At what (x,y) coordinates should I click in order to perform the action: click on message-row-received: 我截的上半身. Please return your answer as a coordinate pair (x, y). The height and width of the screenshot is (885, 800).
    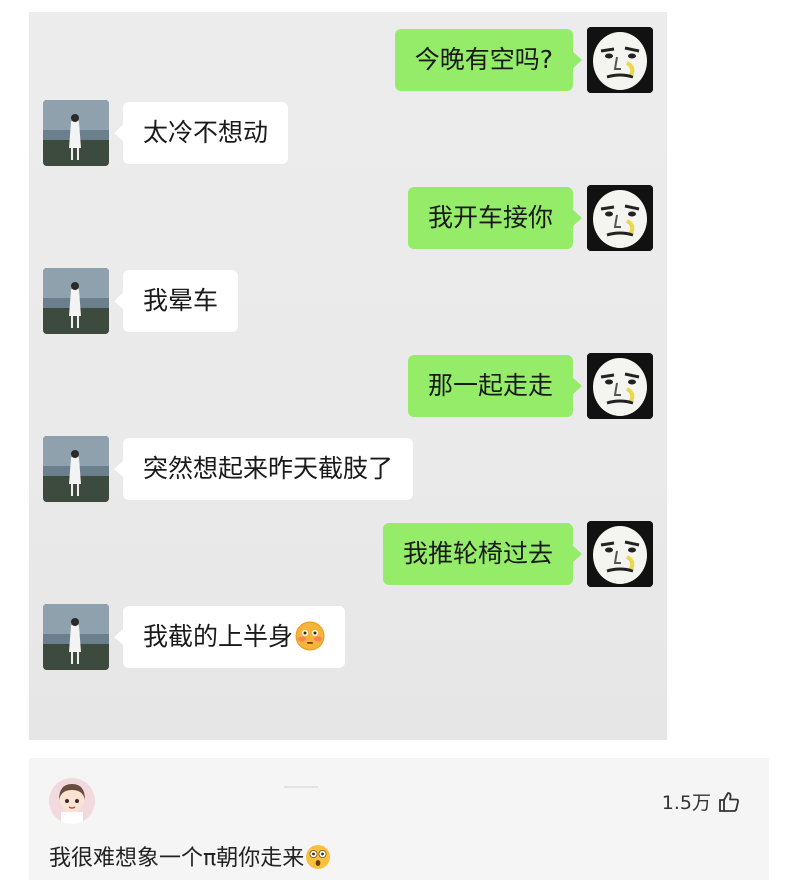
    Looking at the image, I should click on (194, 637).